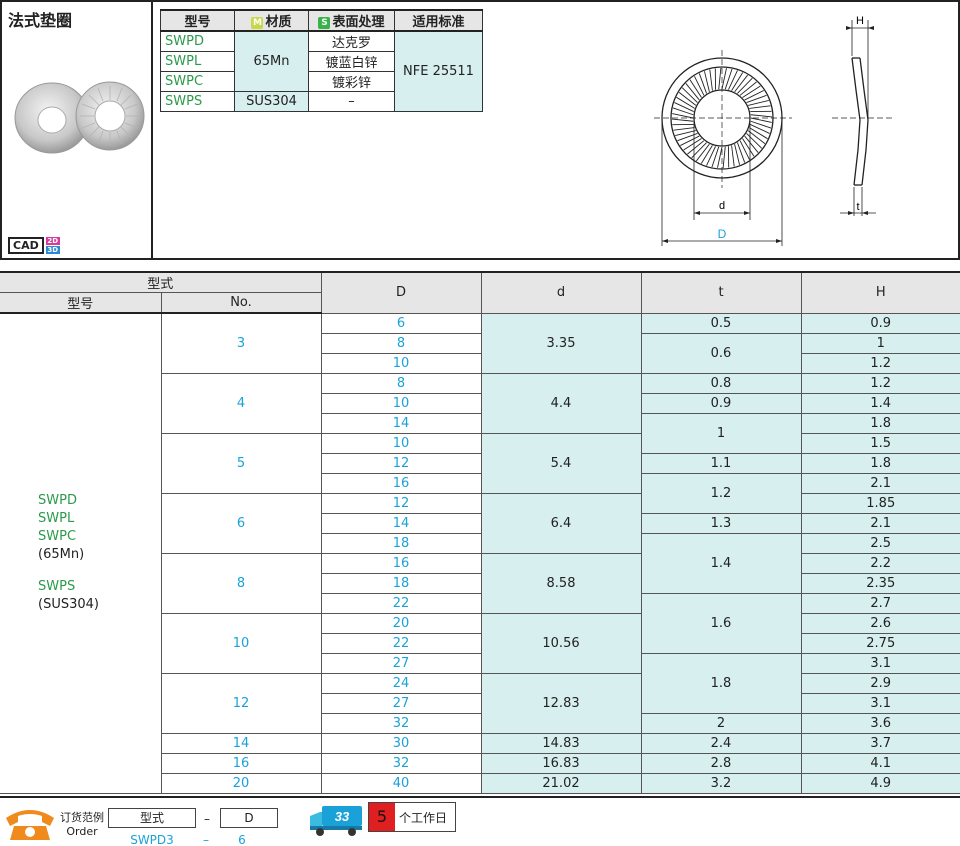 The width and height of the screenshot is (960, 846). Describe the element at coordinates (880, 743) in the screenshot. I see `cell-H: 3.7` at that location.